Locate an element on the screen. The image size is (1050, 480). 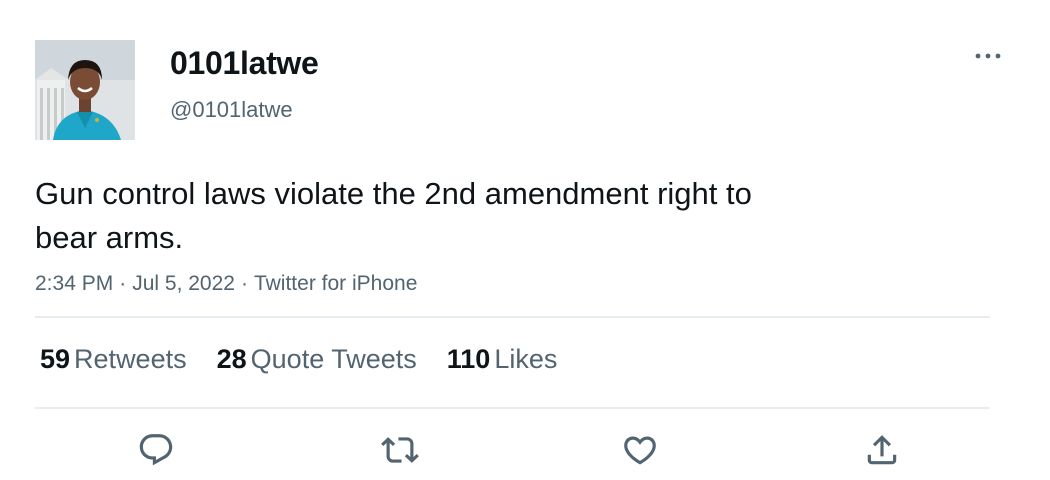
display-name: 0101latwe is located at coordinates (244, 63).